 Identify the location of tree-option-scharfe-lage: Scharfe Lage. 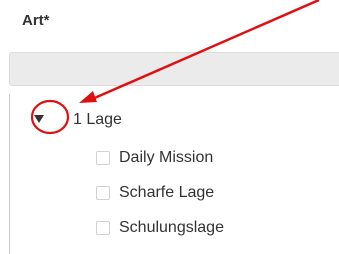
(155, 193).